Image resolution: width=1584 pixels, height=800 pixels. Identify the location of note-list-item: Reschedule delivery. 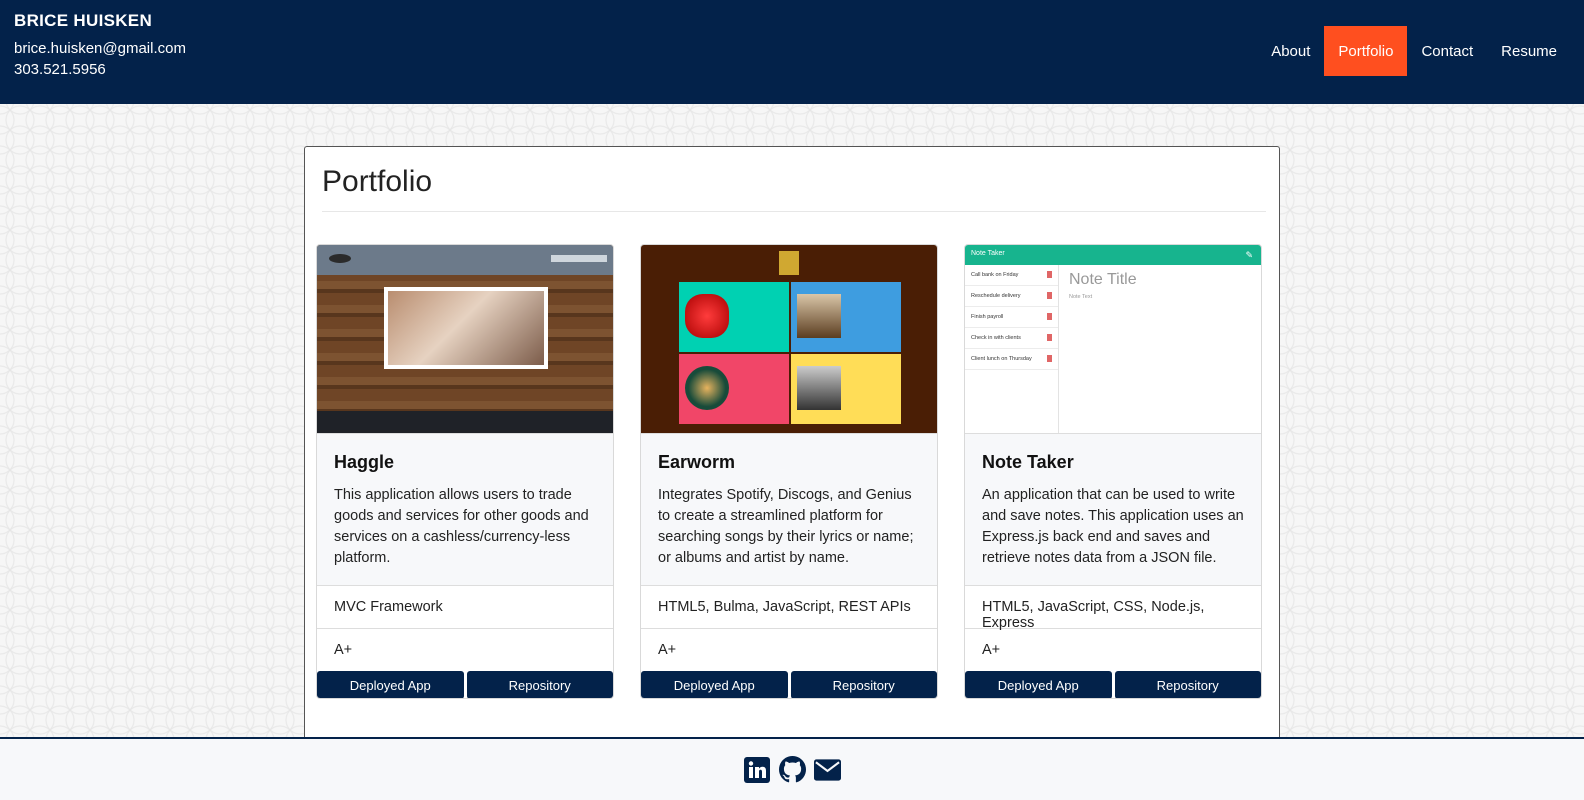
(1011, 296).